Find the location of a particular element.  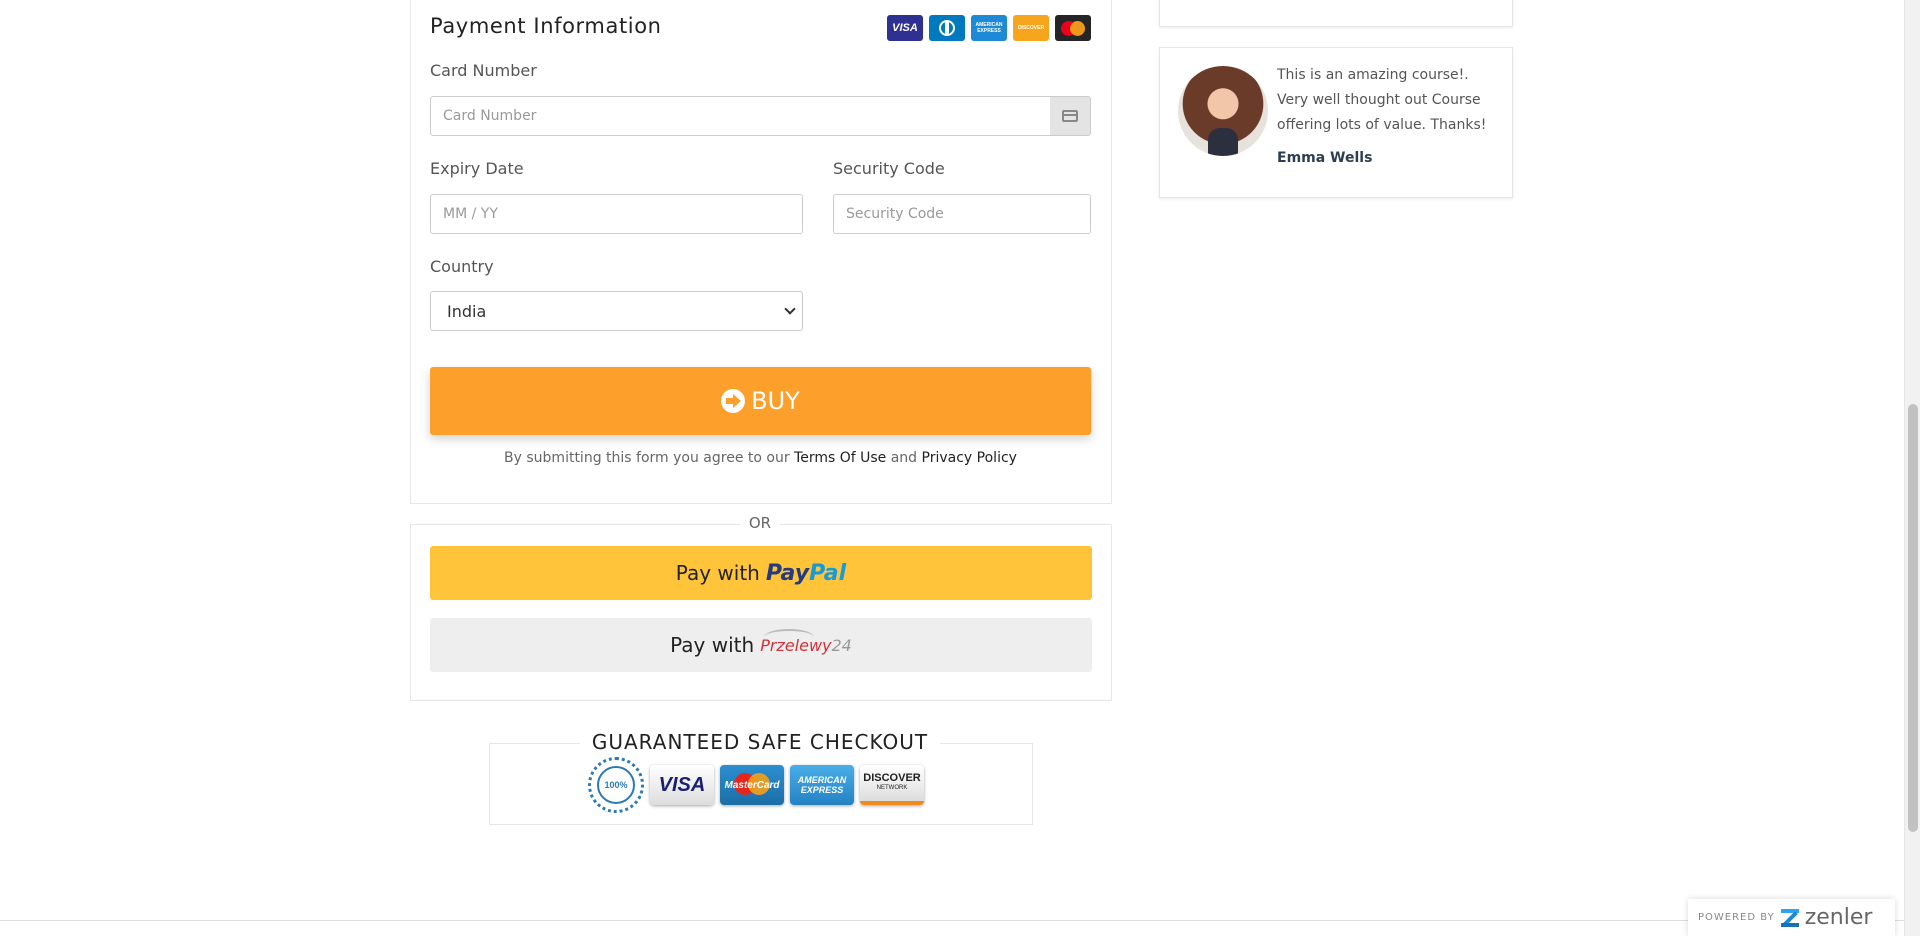

amex-icon: AMERICAN EXPRESS is located at coordinates (989, 28).